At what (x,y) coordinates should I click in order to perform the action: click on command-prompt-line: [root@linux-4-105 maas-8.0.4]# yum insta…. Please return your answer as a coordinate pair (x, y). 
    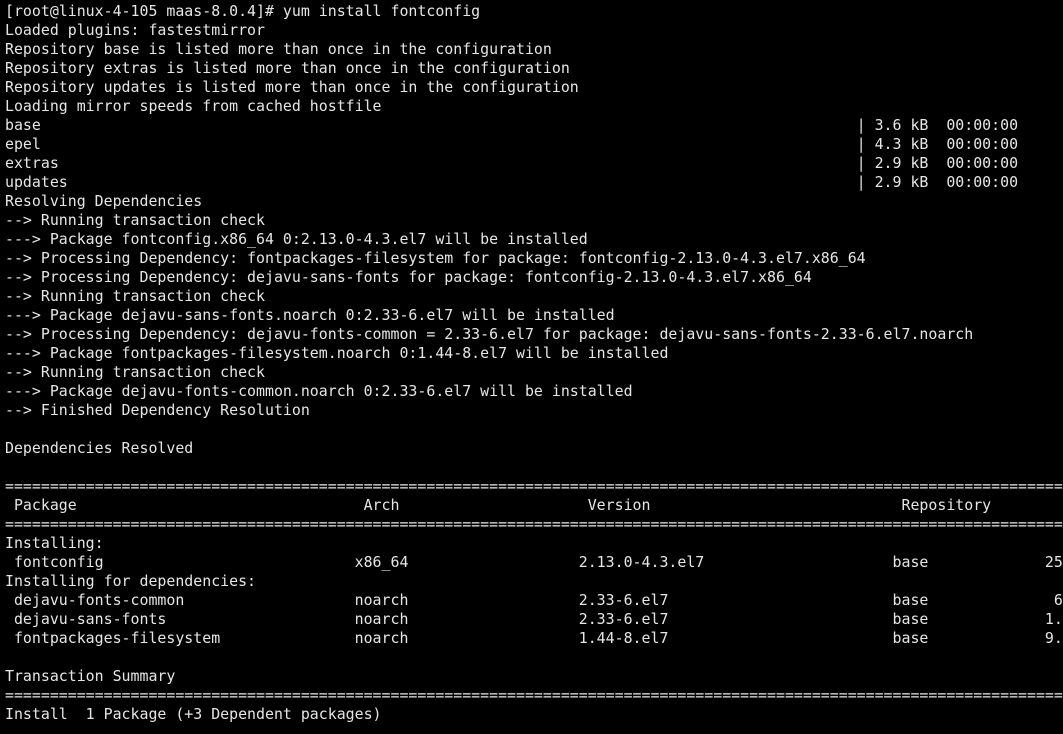
    Looking at the image, I should click on (243, 11).